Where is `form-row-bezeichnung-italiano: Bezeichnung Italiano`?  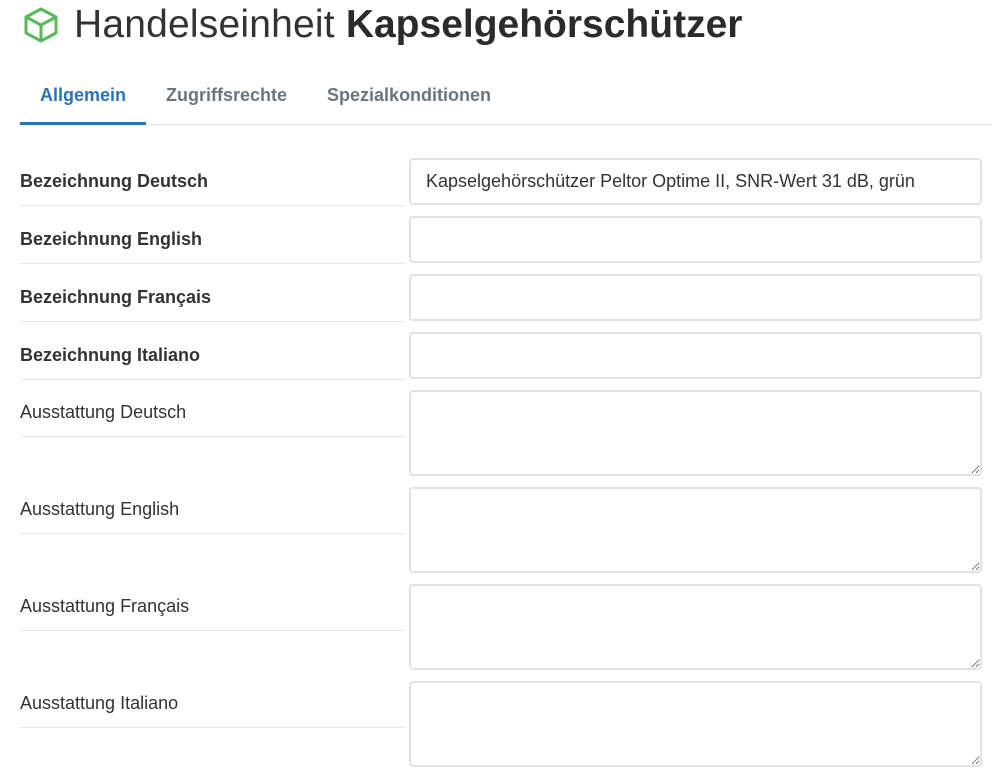 form-row-bezeichnung-italiano: Bezeichnung Italiano is located at coordinates (501, 361).